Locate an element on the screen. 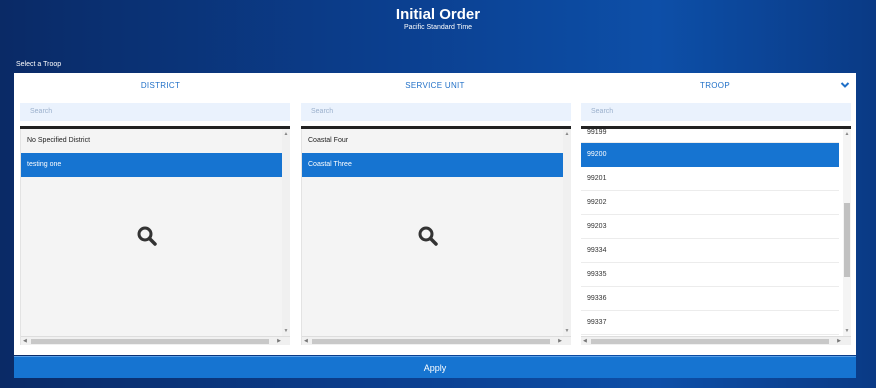  list-item: Coastal Four is located at coordinates (433, 141).